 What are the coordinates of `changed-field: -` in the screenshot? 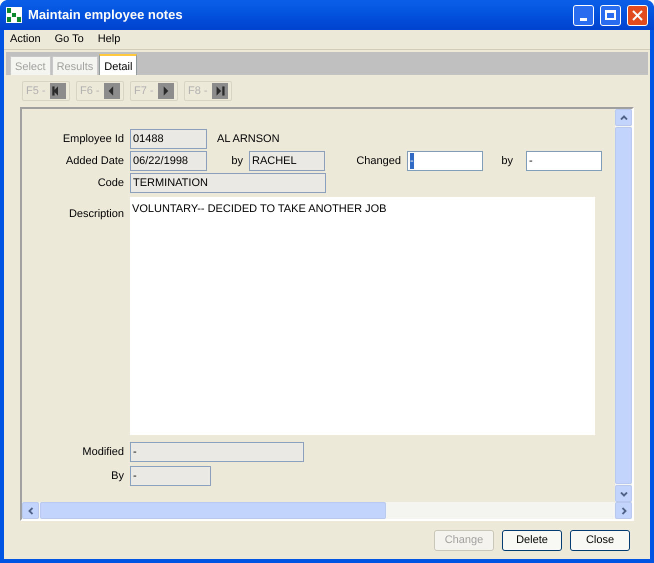 It's located at (445, 161).